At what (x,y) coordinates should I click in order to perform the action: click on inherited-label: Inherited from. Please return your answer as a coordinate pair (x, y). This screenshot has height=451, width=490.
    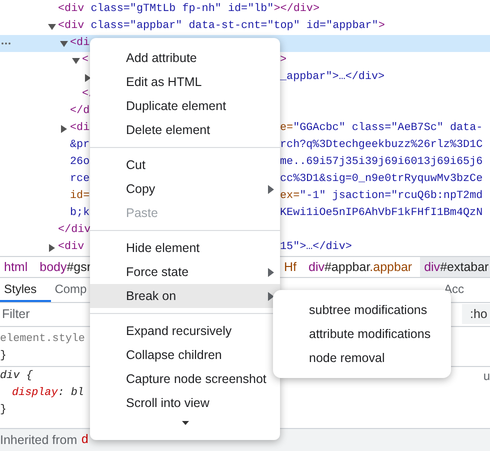
    Looking at the image, I should click on (39, 440).